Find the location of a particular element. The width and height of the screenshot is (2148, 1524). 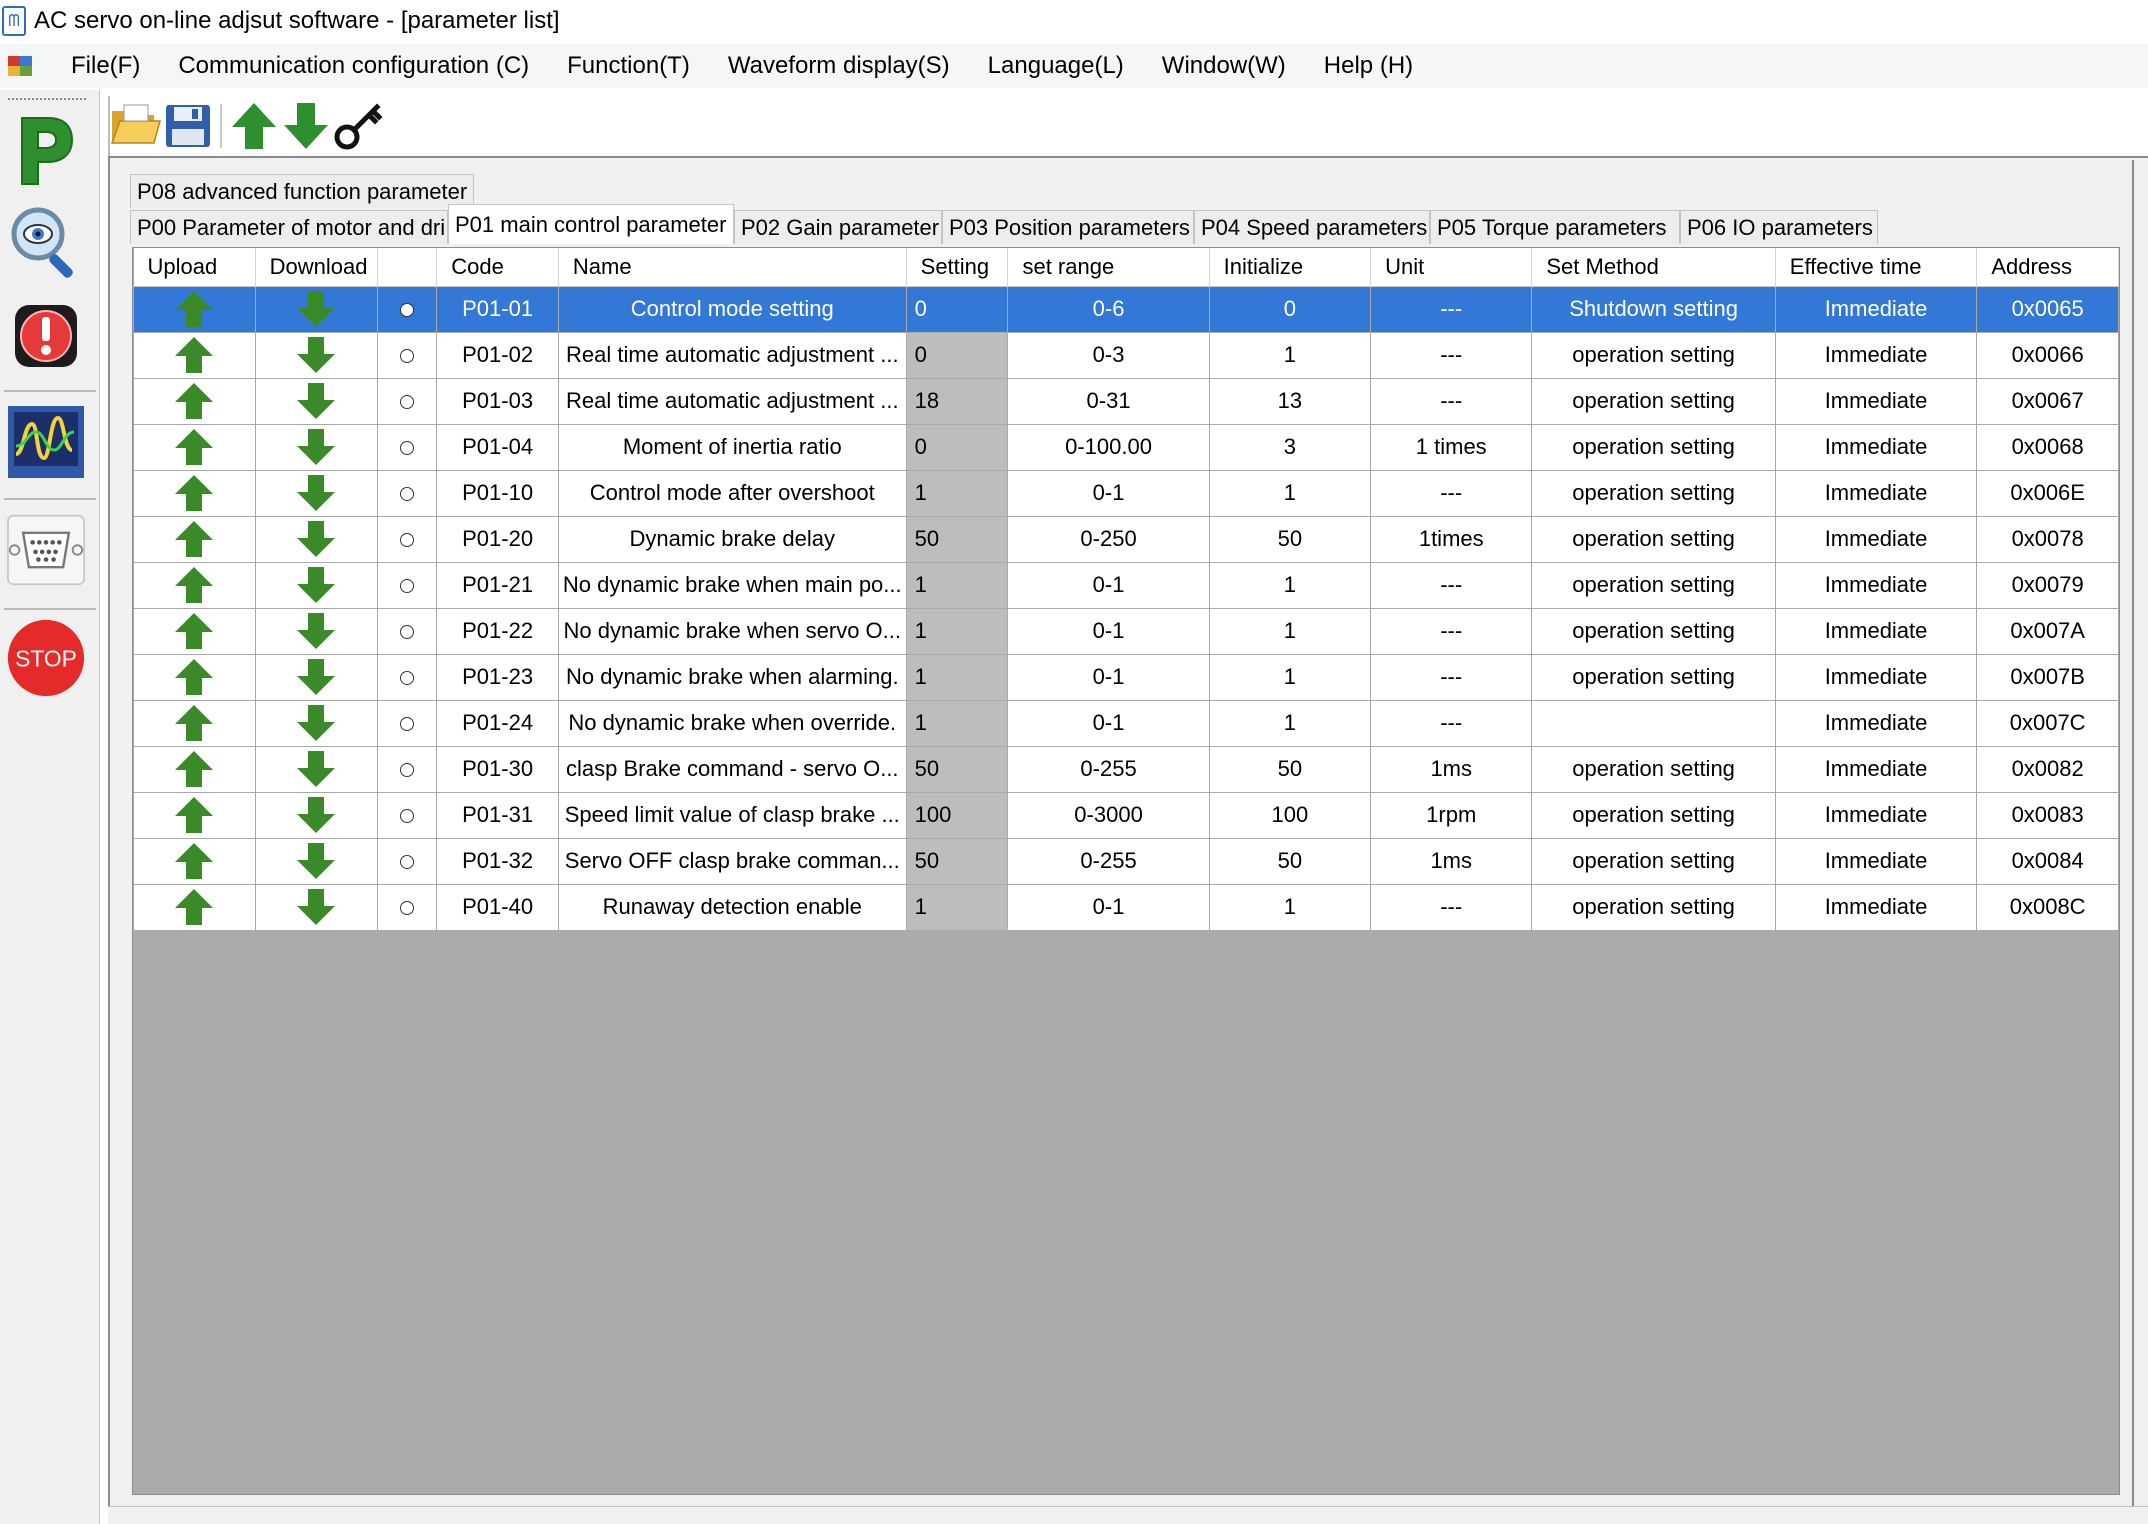

column-header-setting: Setting is located at coordinates (957, 267).